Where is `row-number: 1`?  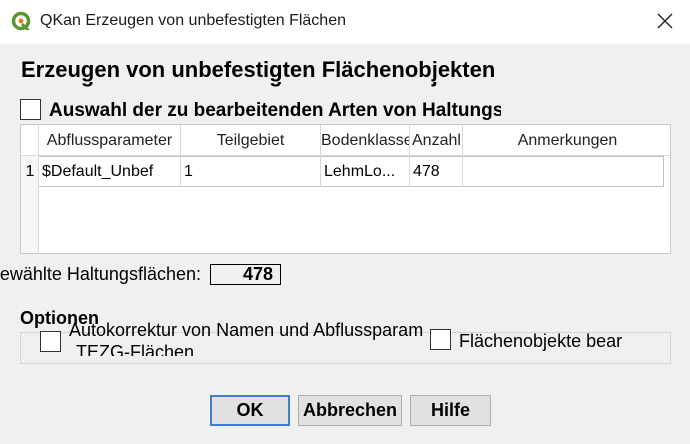 row-number: 1 is located at coordinates (30, 171).